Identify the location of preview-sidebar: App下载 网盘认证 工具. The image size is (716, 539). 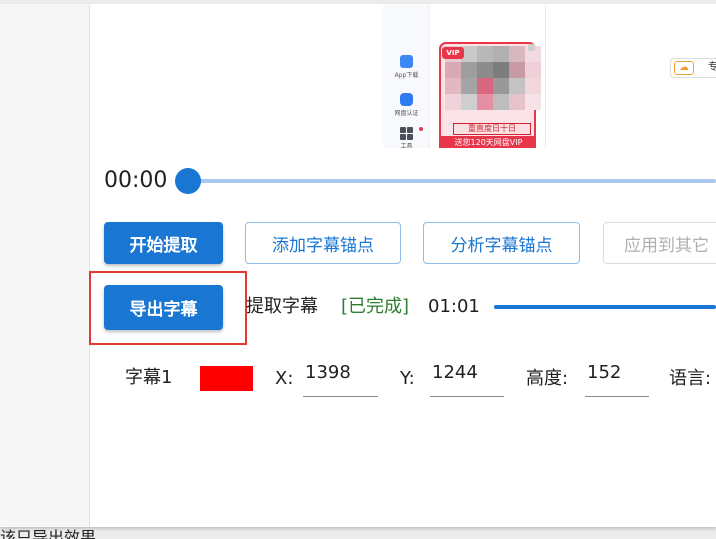
(406, 76).